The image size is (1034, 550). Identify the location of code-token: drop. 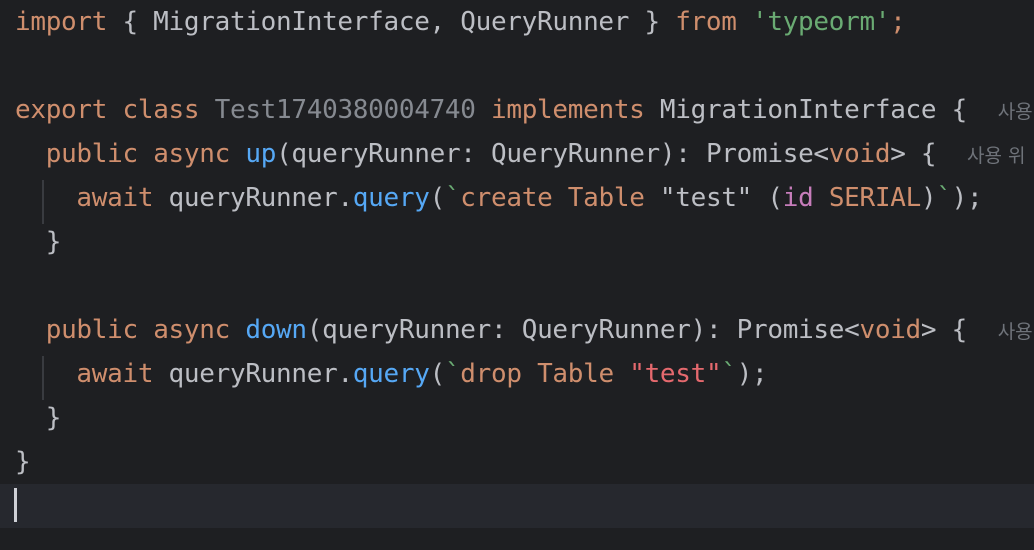
(491, 374).